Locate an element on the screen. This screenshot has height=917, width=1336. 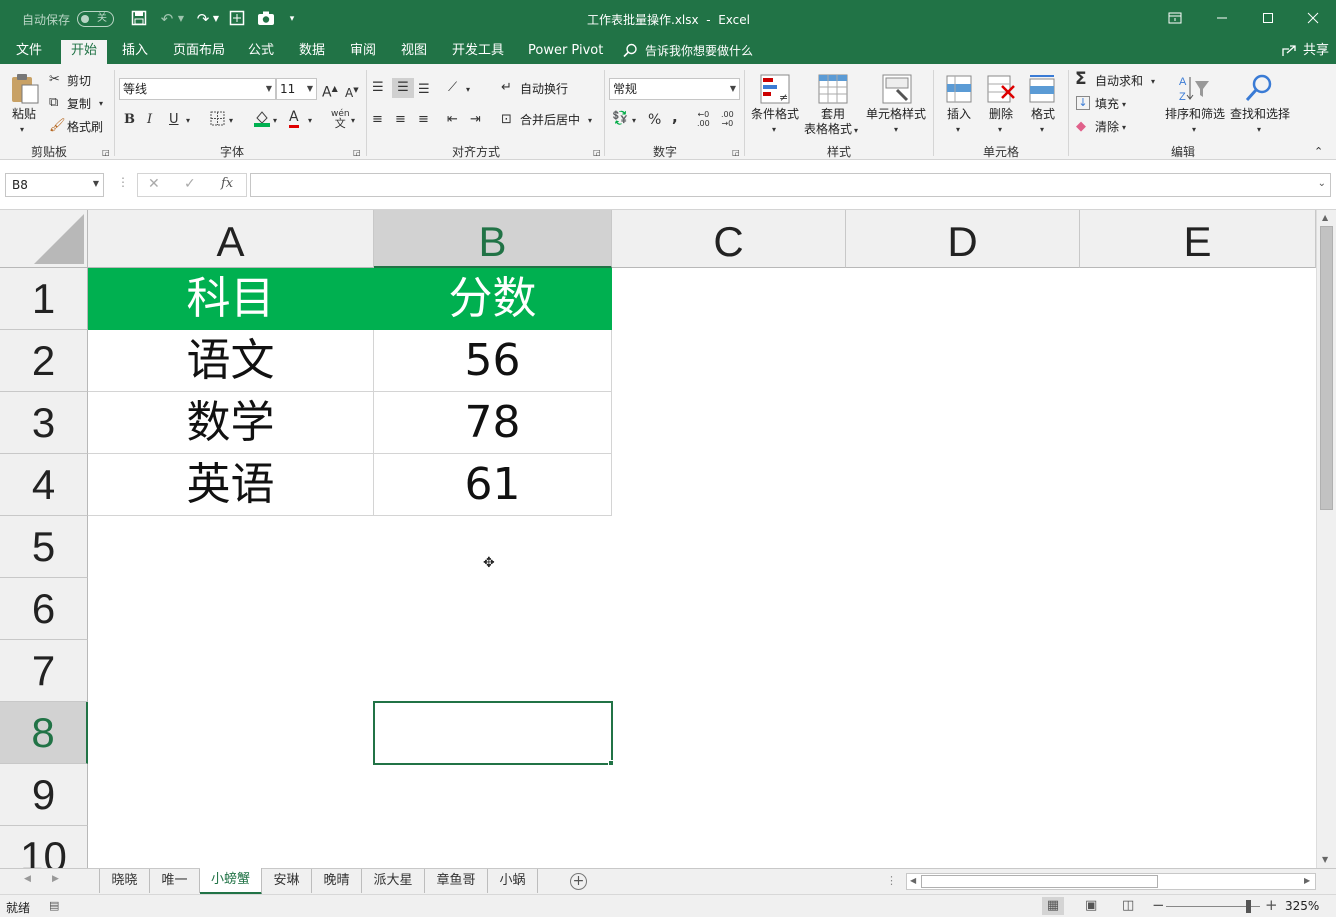
bold-button: B is located at coordinates (129, 120).